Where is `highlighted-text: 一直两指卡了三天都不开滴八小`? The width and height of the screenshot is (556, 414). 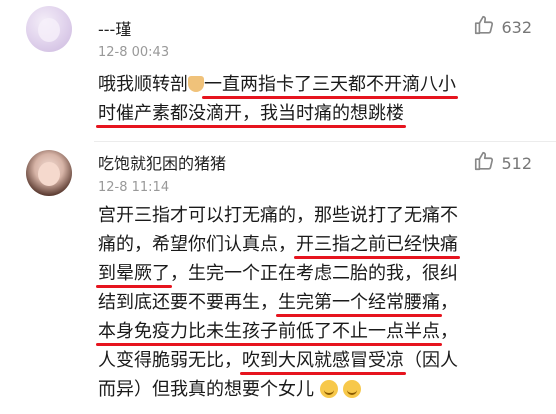
highlighted-text: 一直两指卡了三天都不开滴八小 is located at coordinates (330, 84).